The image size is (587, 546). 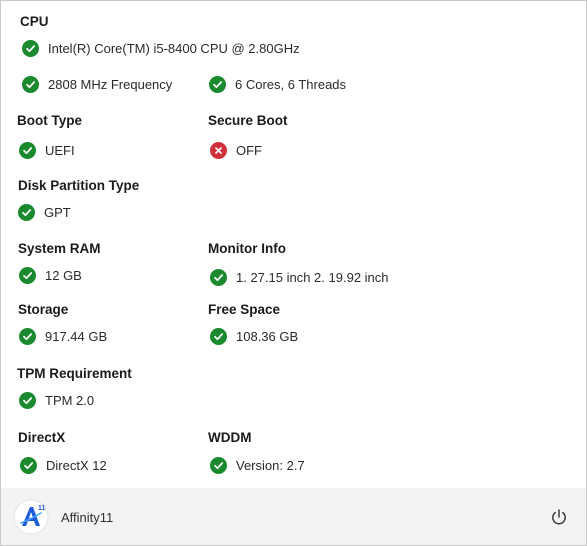 I want to click on disk-partition-value: GPT, so click(x=57, y=212).